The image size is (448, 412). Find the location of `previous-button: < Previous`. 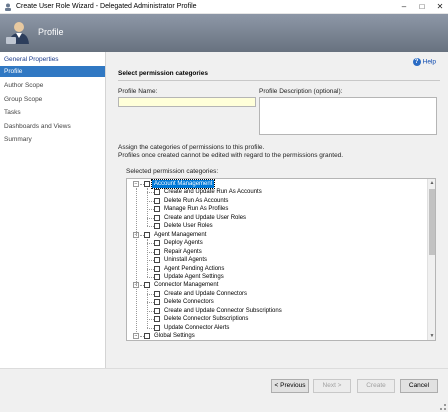

previous-button: < Previous is located at coordinates (290, 386).